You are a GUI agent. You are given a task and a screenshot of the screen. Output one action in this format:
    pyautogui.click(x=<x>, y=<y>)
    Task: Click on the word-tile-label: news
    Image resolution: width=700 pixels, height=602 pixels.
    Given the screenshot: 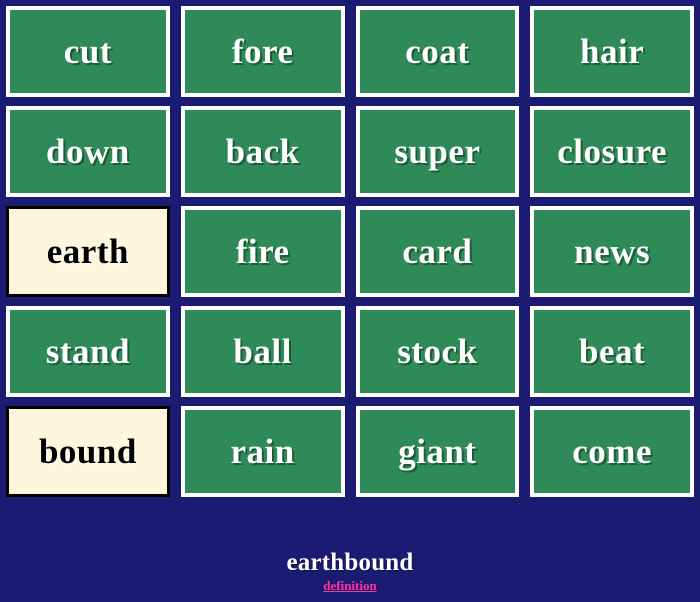 What is the action you would take?
    pyautogui.click(x=612, y=251)
    